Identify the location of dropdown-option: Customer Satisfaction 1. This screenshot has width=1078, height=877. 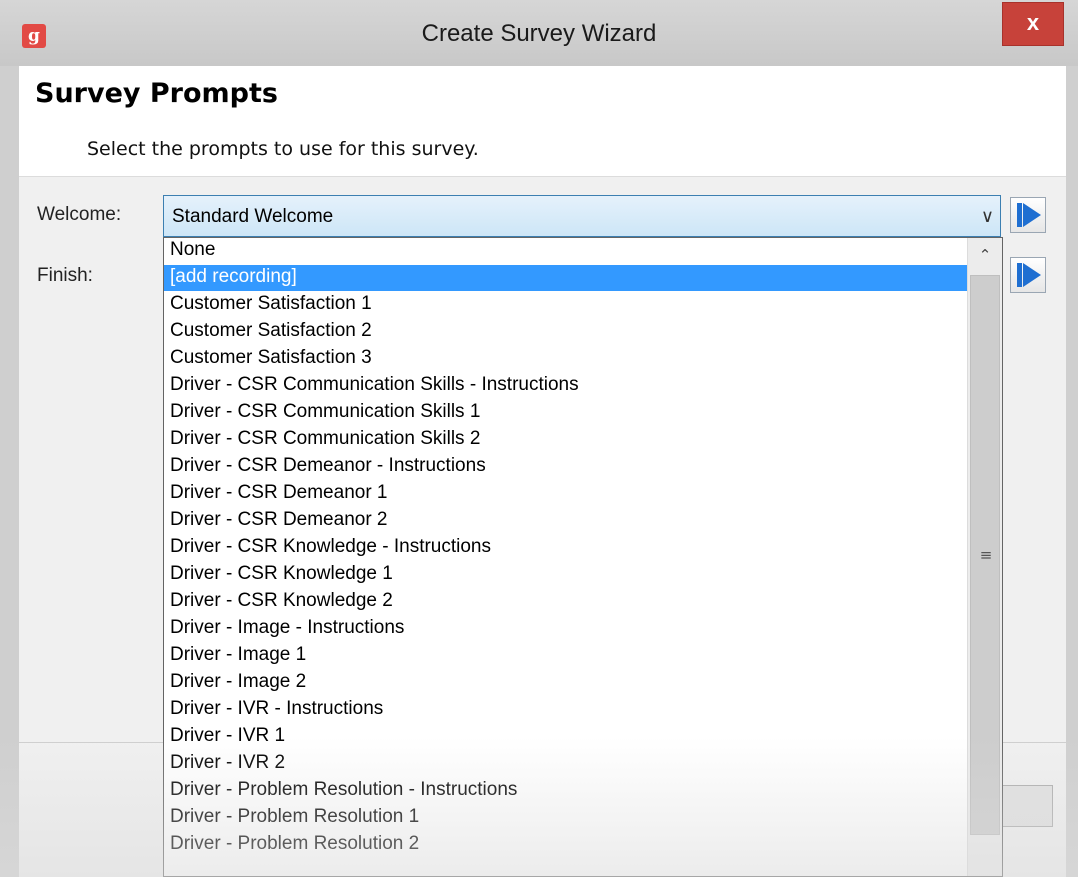
(566, 305).